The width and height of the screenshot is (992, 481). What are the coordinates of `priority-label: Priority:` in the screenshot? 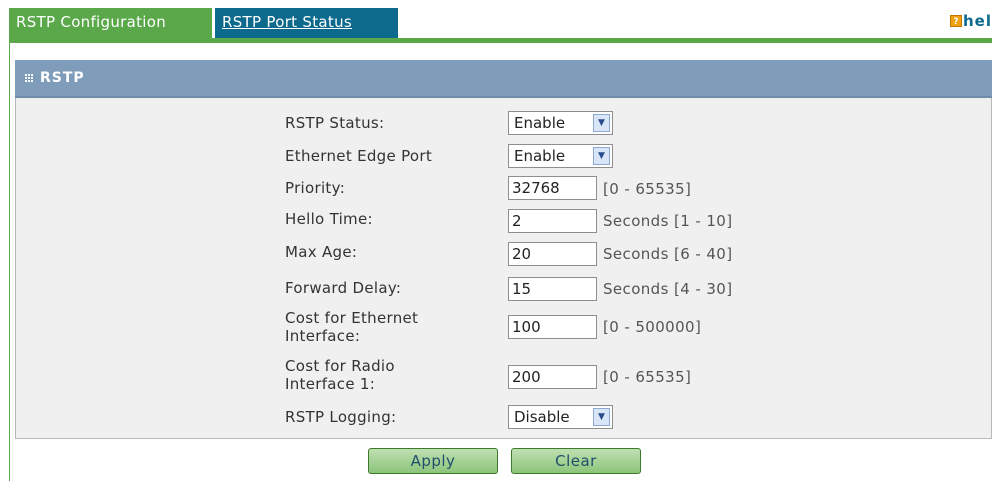 It's located at (315, 188).